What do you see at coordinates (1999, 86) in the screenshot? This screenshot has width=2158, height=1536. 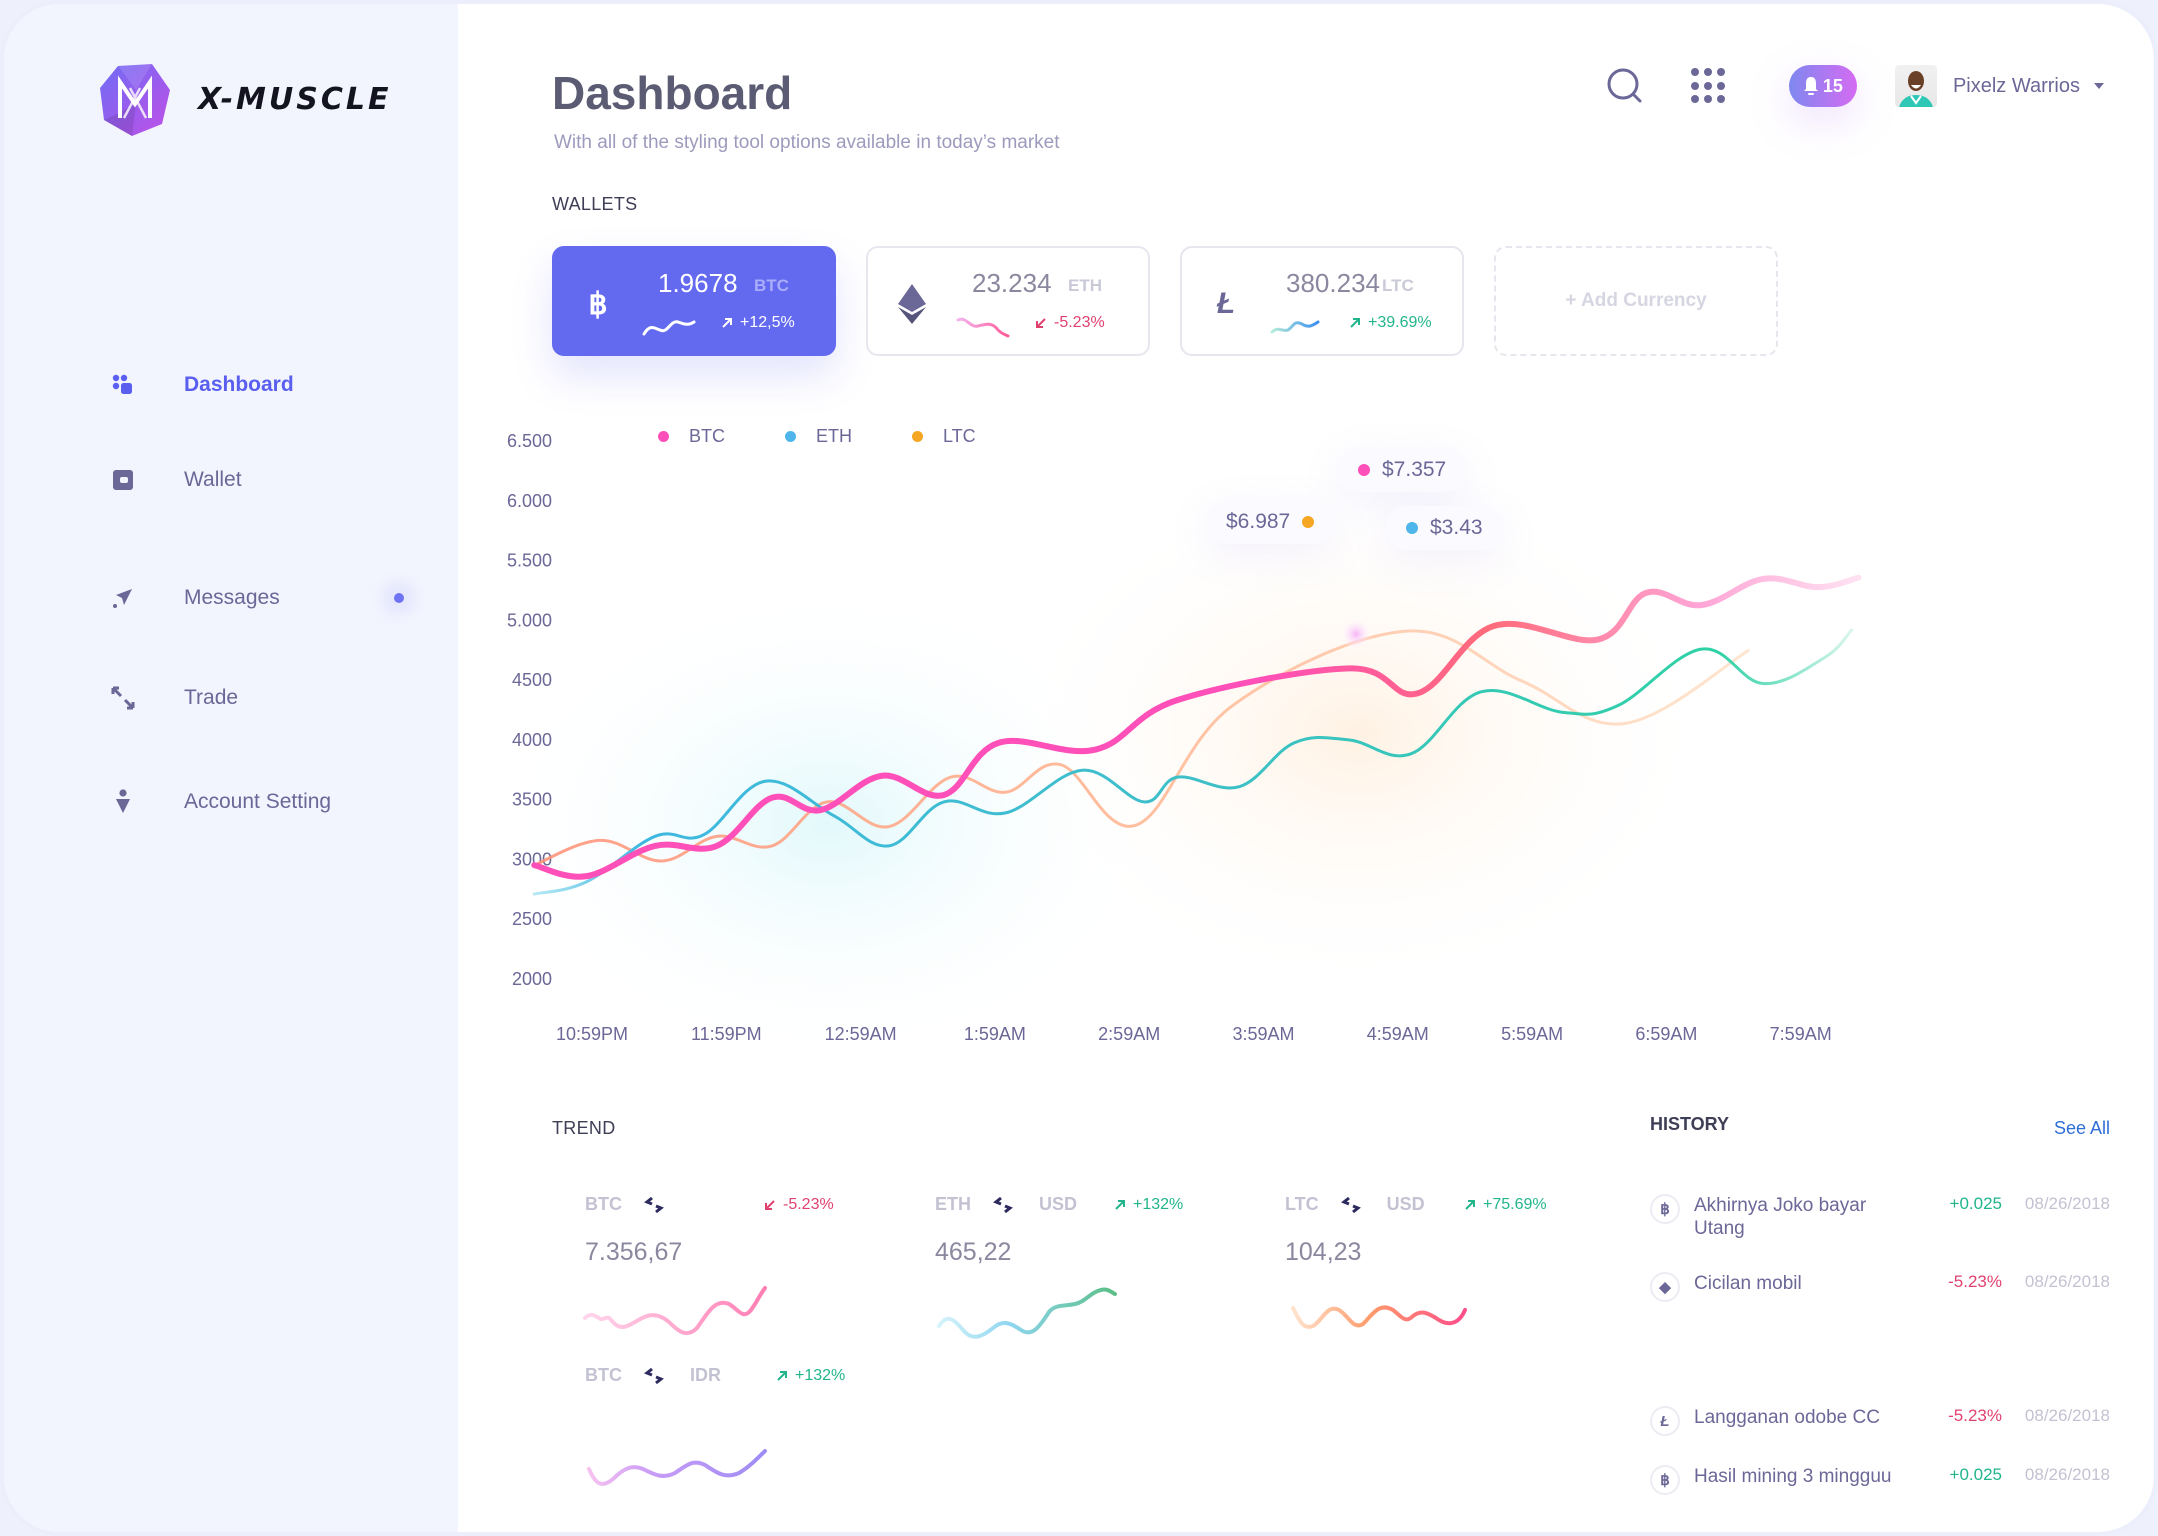 I see `user-menu: Pixelz Warrios` at bounding box center [1999, 86].